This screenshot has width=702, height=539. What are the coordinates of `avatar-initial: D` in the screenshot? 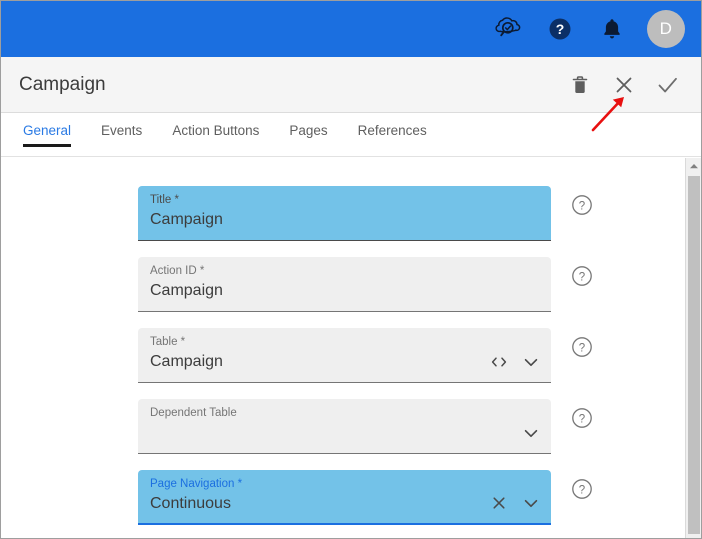 It's located at (666, 28).